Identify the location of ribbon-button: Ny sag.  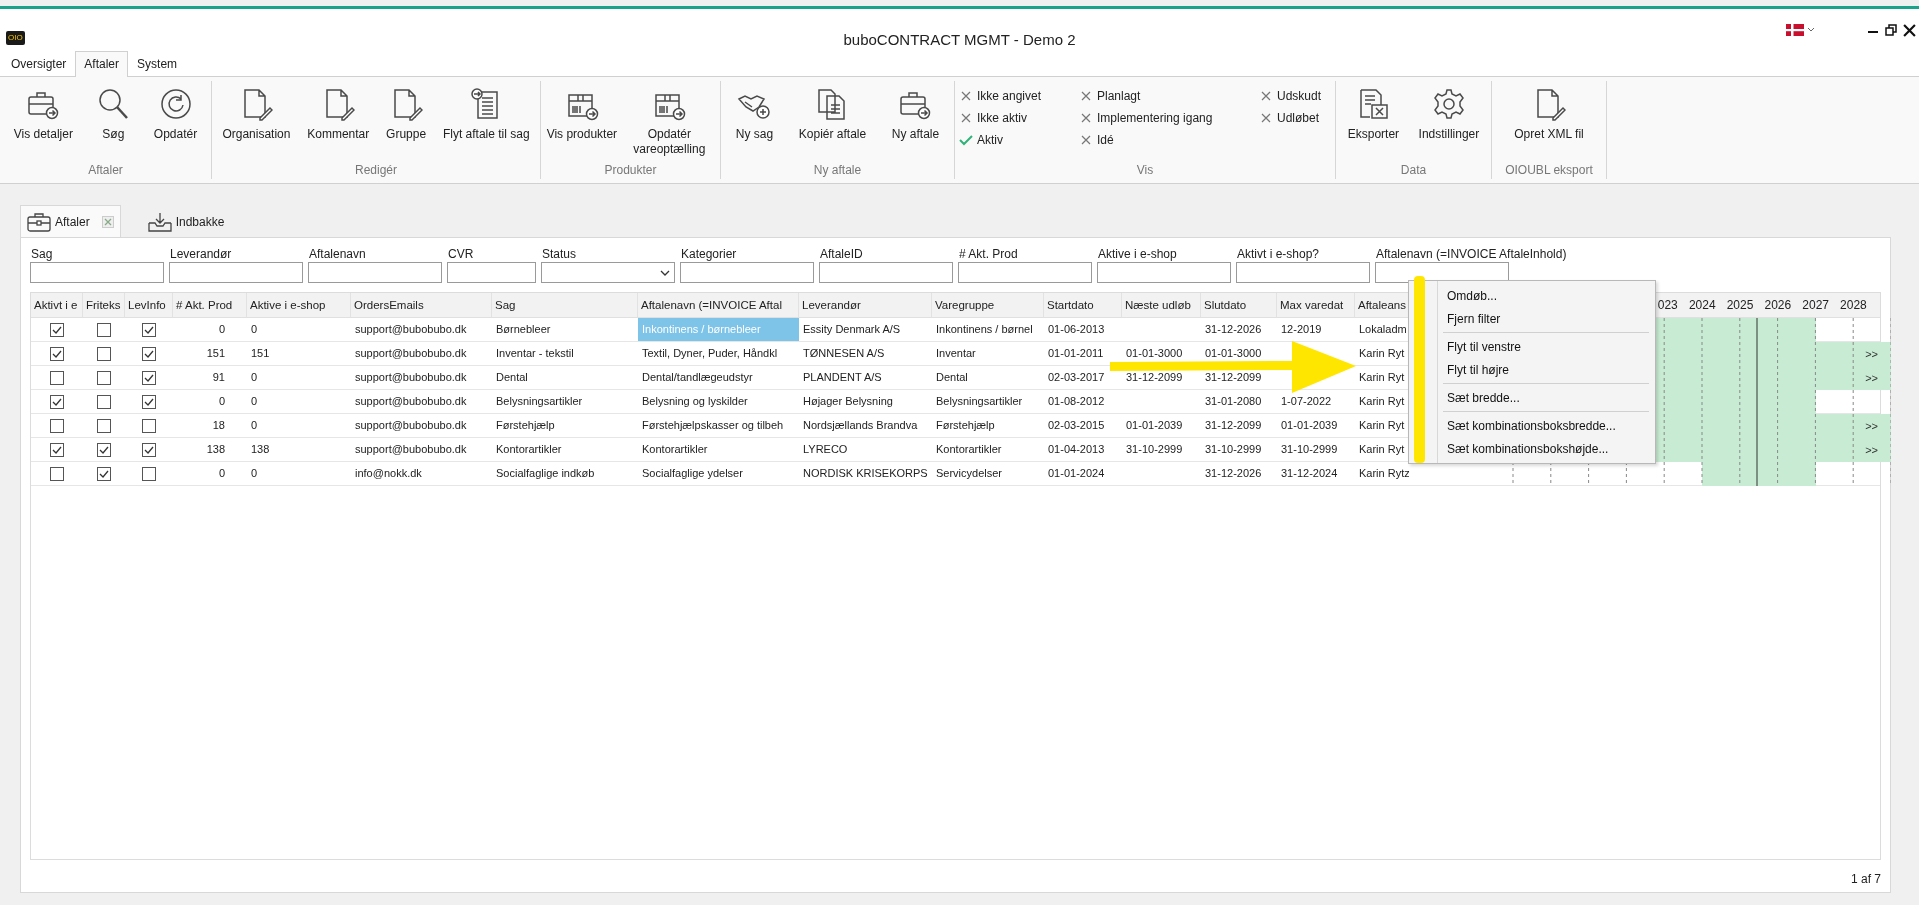
(754, 123).